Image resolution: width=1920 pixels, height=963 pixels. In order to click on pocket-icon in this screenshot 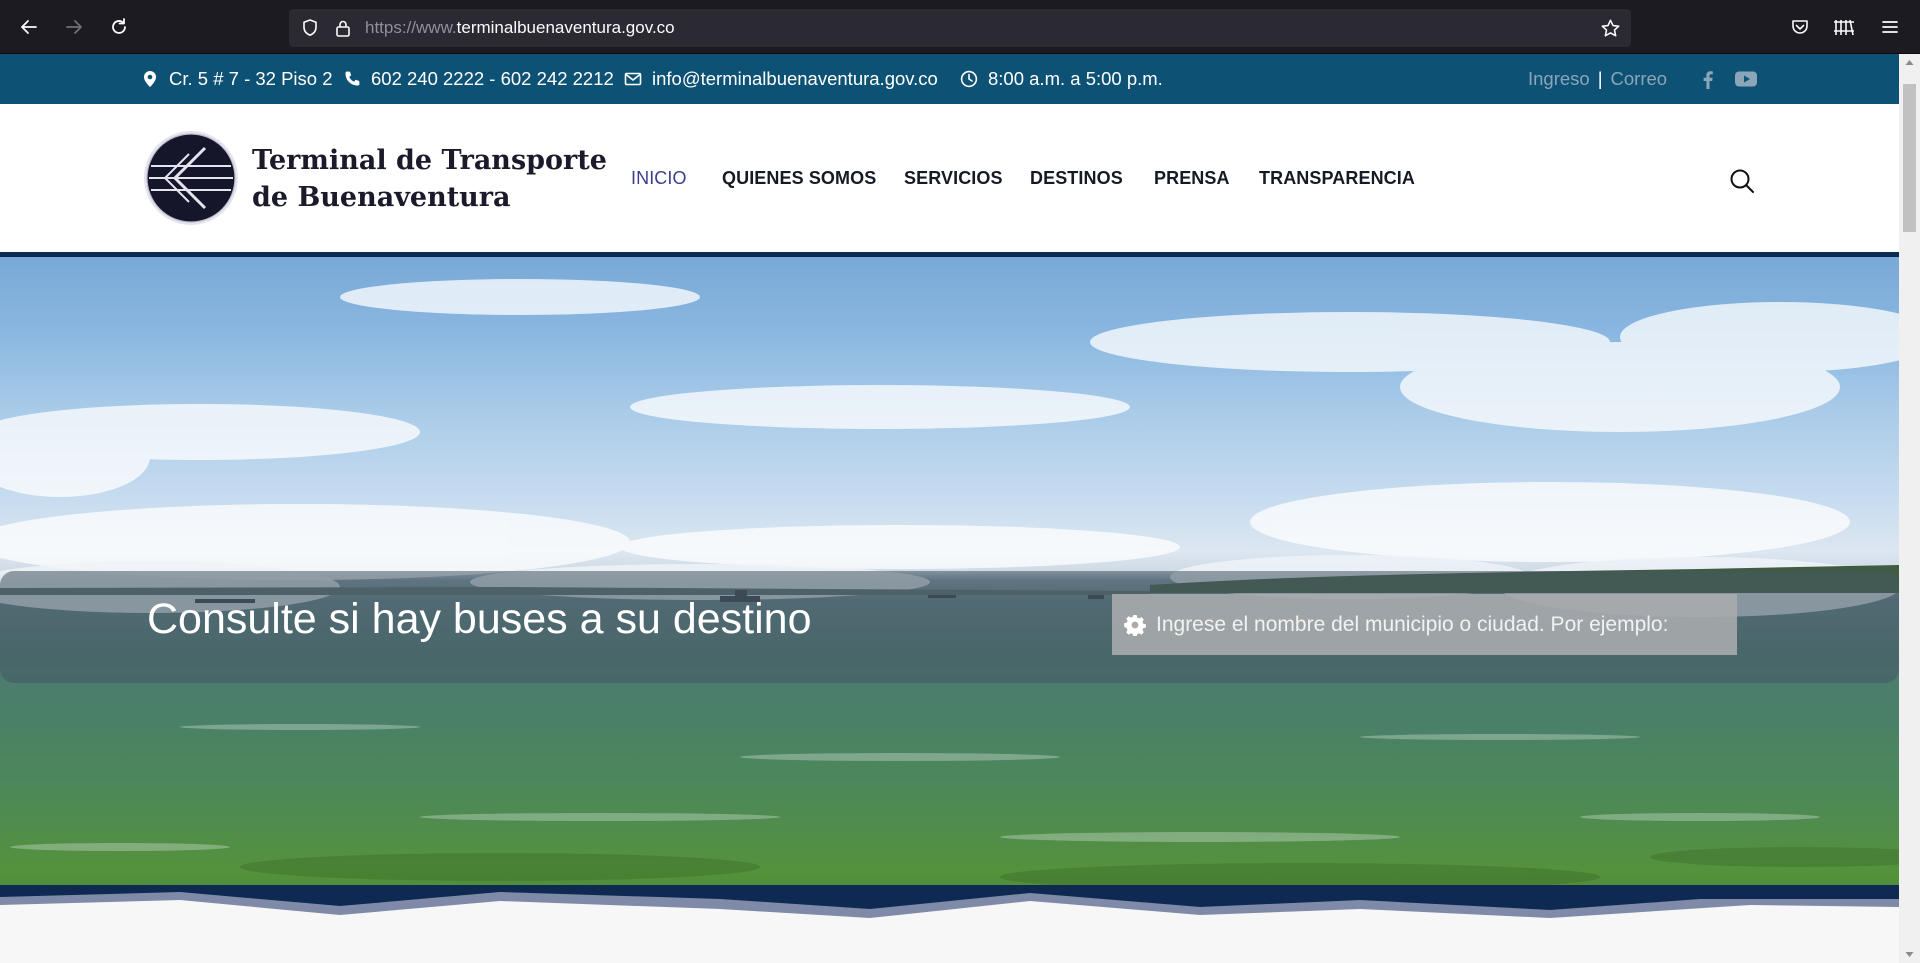, I will do `click(1800, 27)`.